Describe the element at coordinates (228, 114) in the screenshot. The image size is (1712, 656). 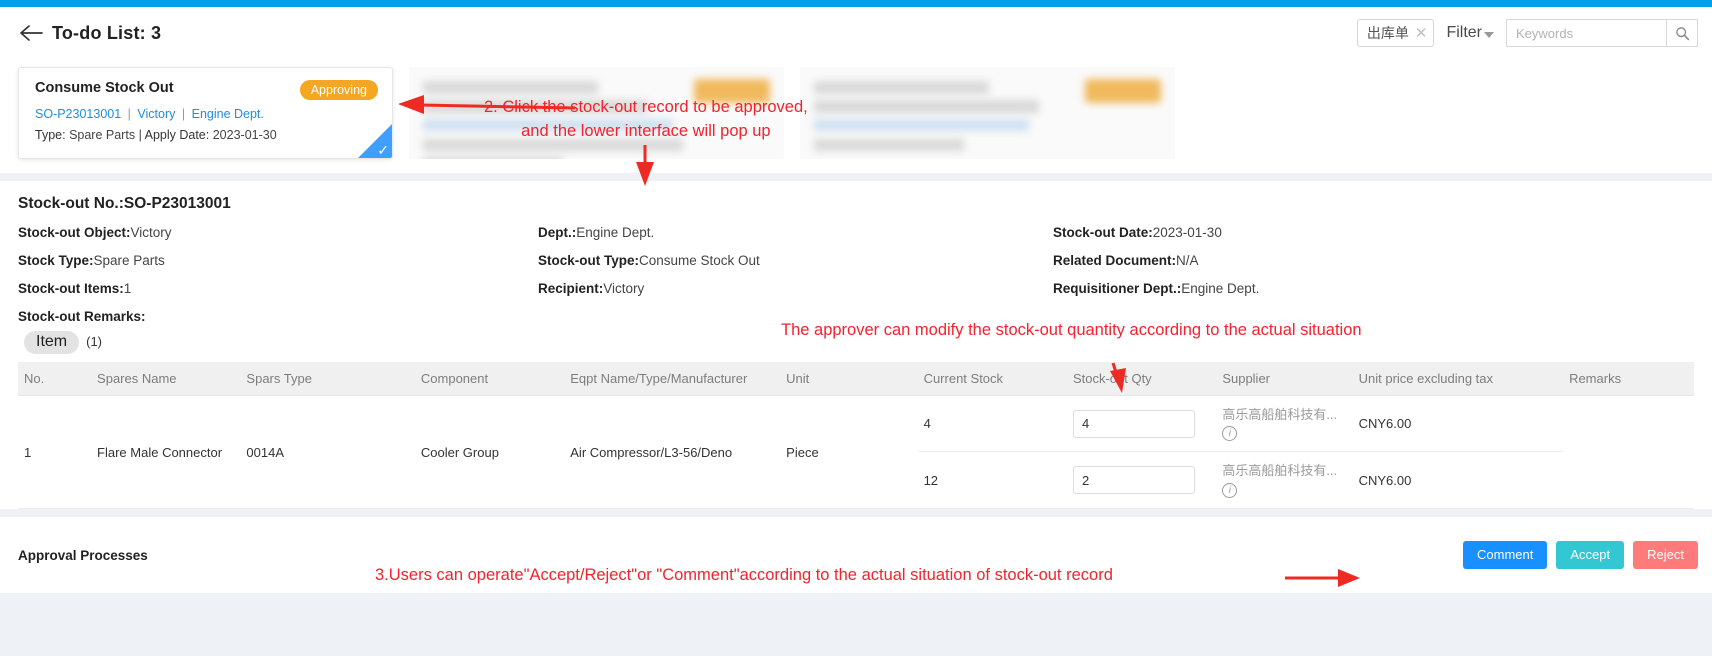
I see `card-dept: Engine Dept.` at that location.